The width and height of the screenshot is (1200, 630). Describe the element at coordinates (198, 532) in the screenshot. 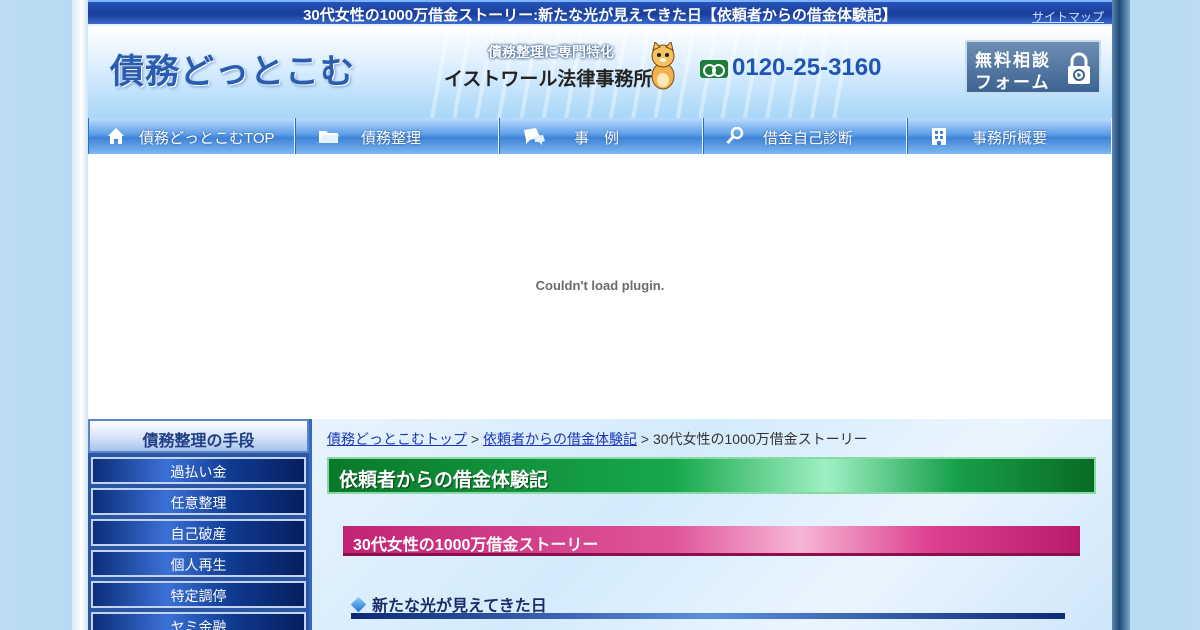

I see `sidebar-item-bankruptcy: 自己破産` at that location.